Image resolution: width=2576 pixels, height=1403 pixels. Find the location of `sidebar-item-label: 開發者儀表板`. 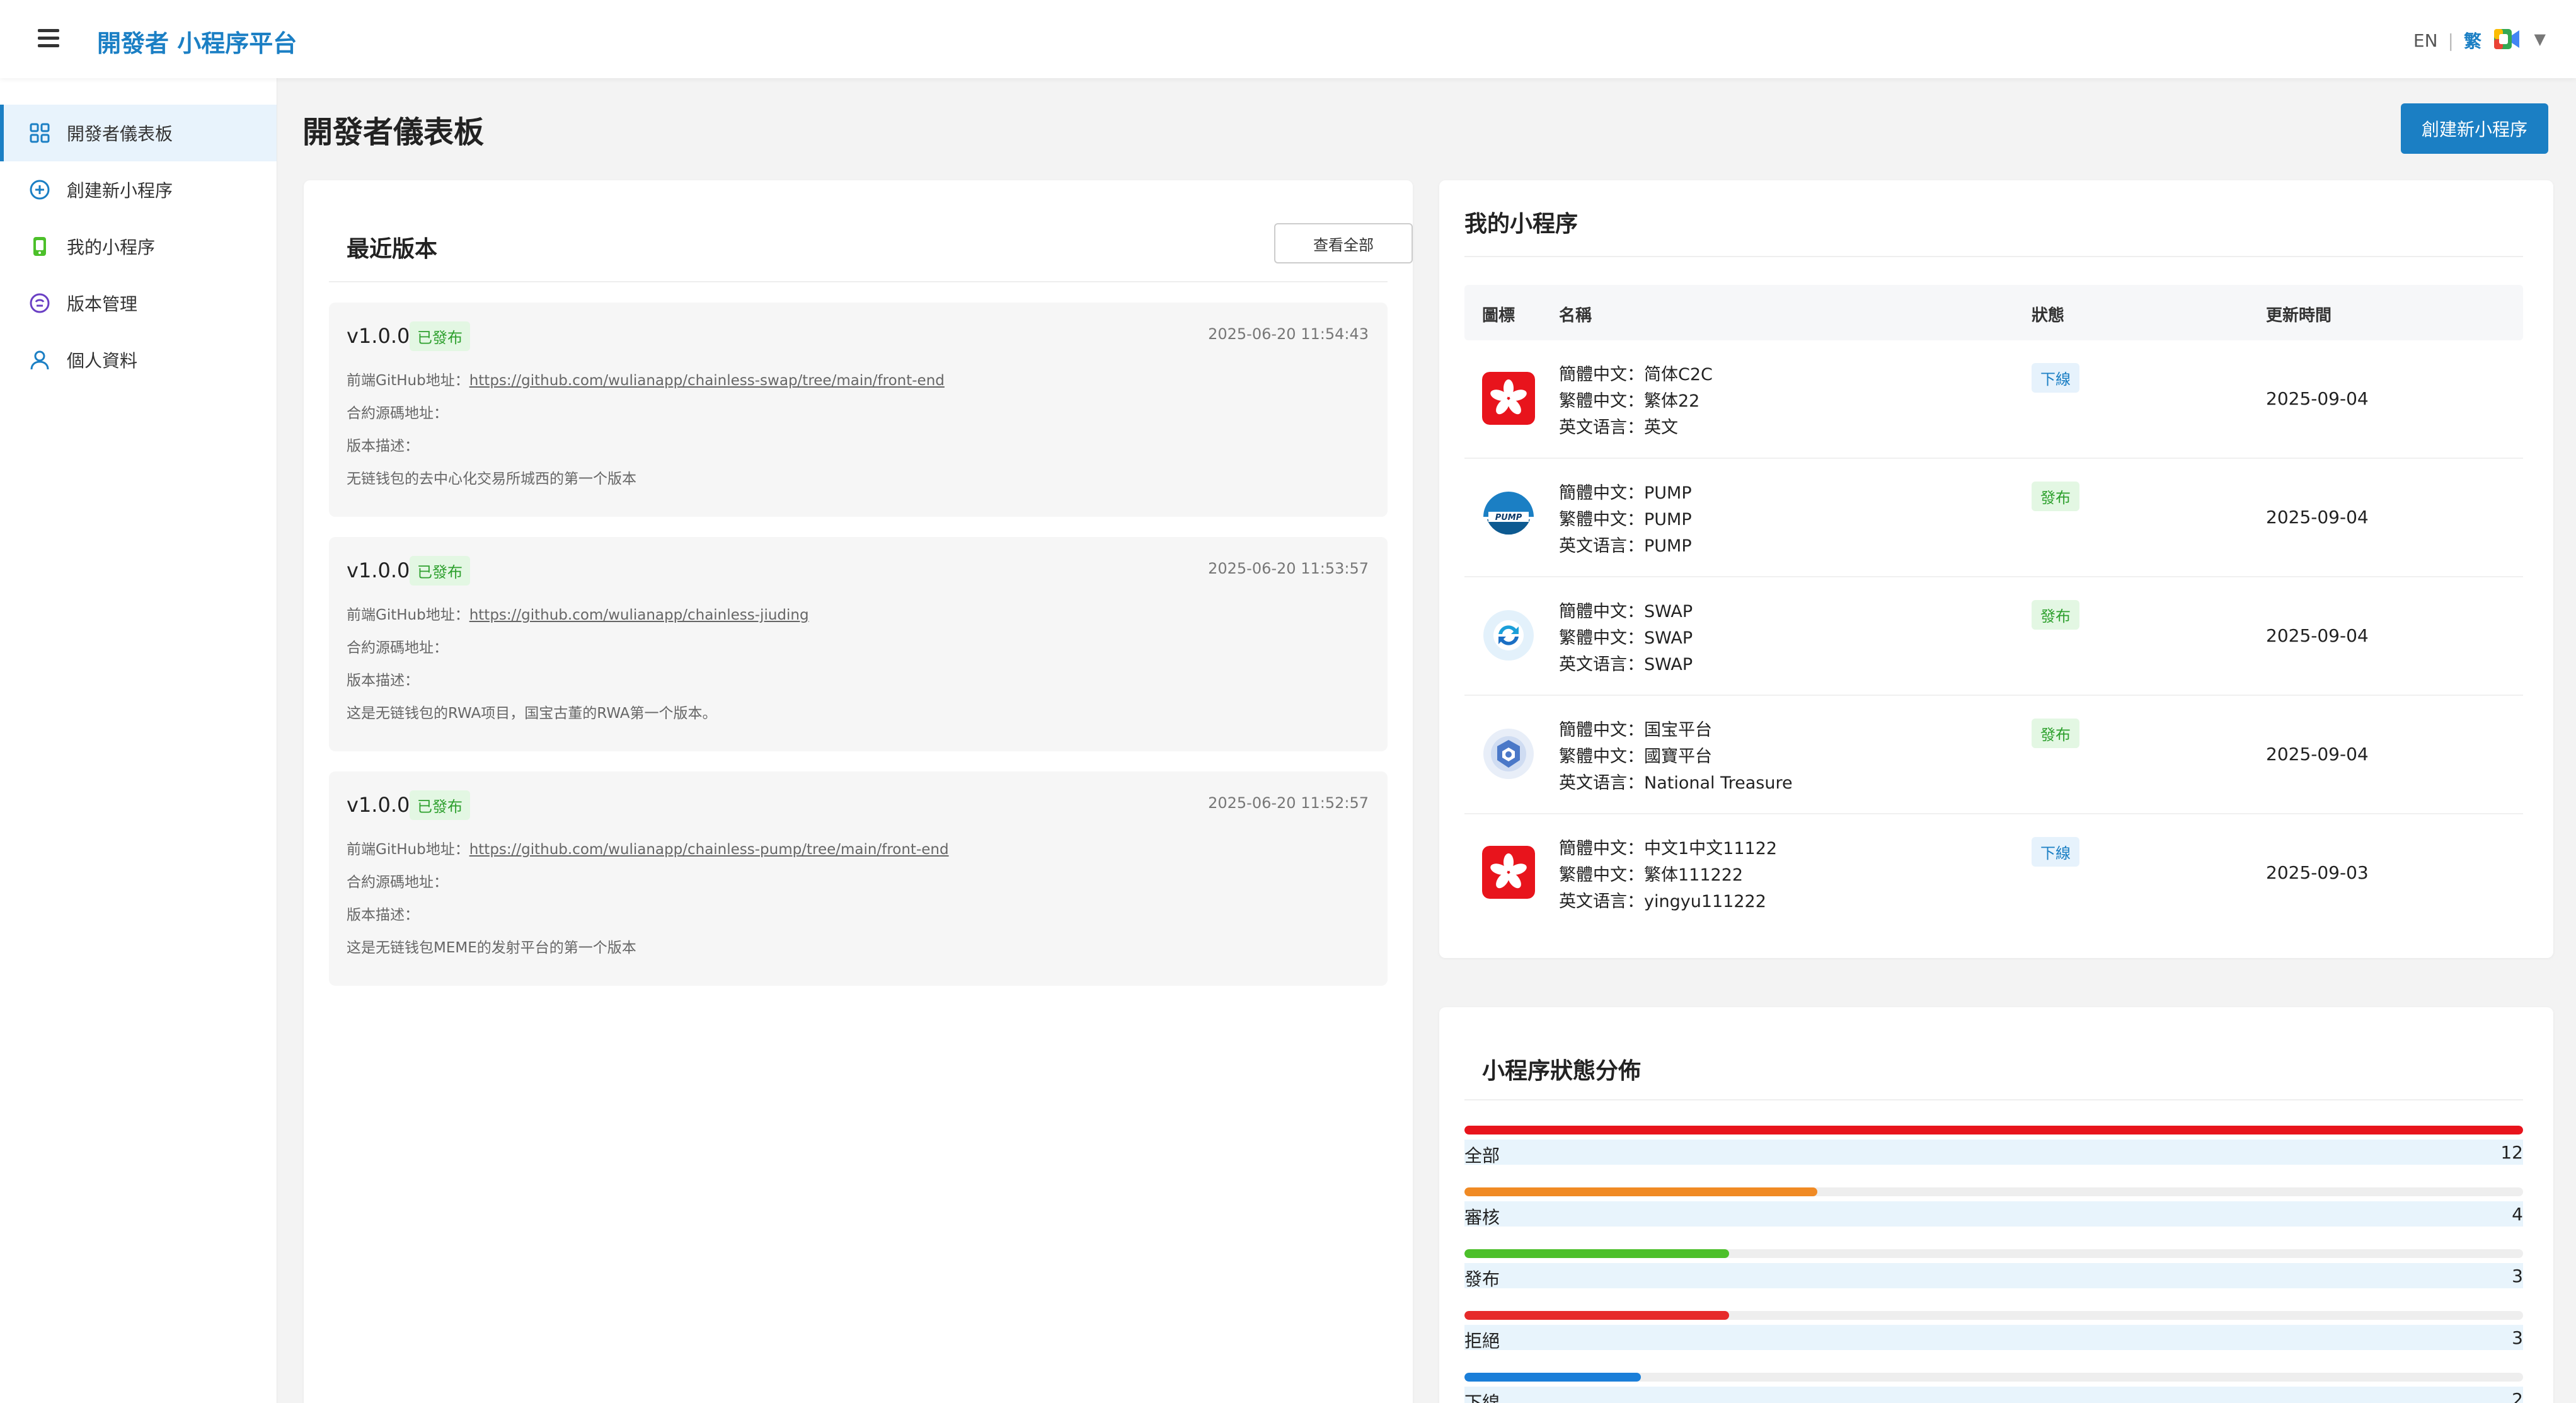

sidebar-item-label: 開發者儀表板 is located at coordinates (120, 134).